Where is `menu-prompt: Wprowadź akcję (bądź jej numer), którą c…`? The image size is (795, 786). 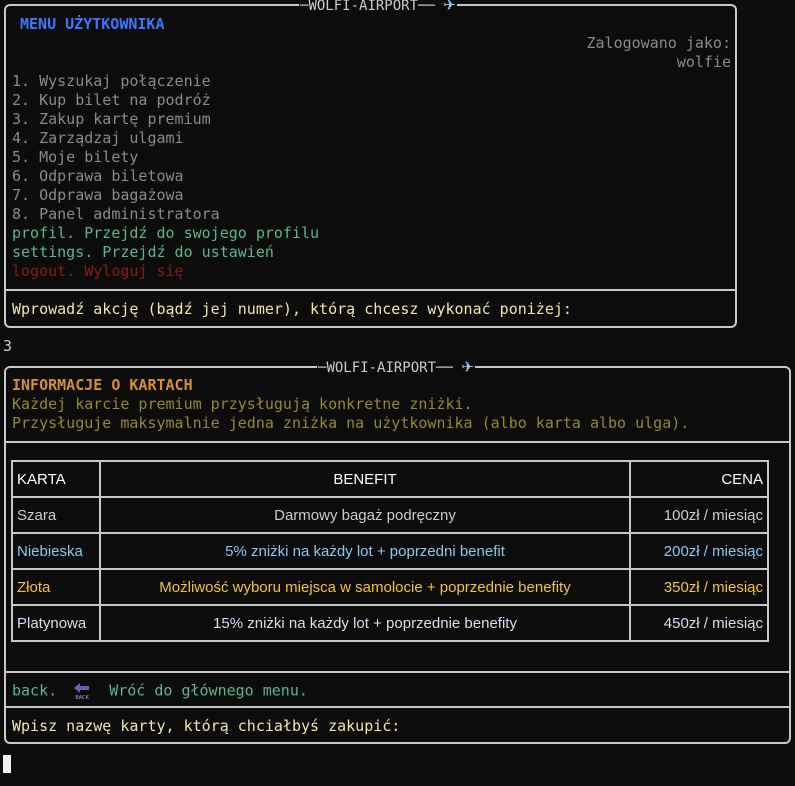
menu-prompt: Wprowadź akcję (bądź jej numer), którą c… is located at coordinates (292, 309).